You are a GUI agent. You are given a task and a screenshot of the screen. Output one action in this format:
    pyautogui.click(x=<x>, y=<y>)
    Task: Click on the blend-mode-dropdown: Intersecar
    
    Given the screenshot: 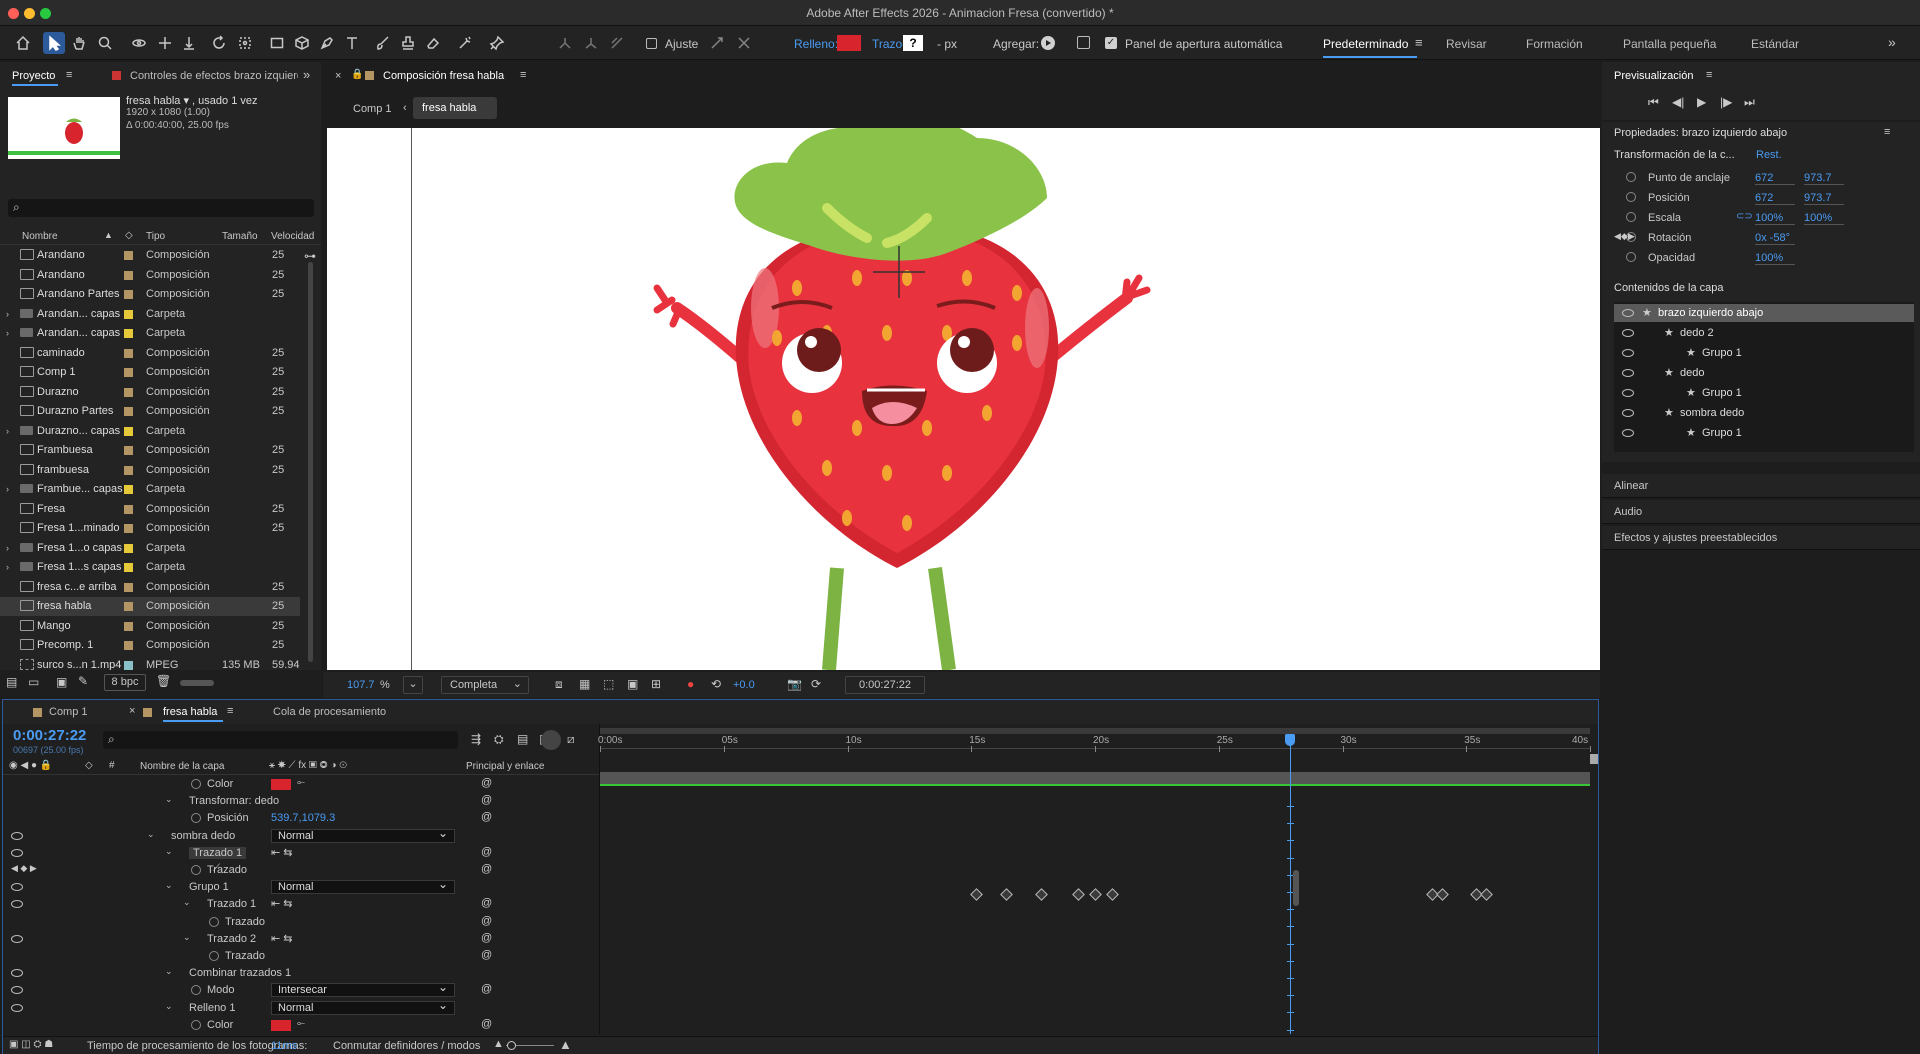 What is the action you would take?
    pyautogui.click(x=363, y=989)
    